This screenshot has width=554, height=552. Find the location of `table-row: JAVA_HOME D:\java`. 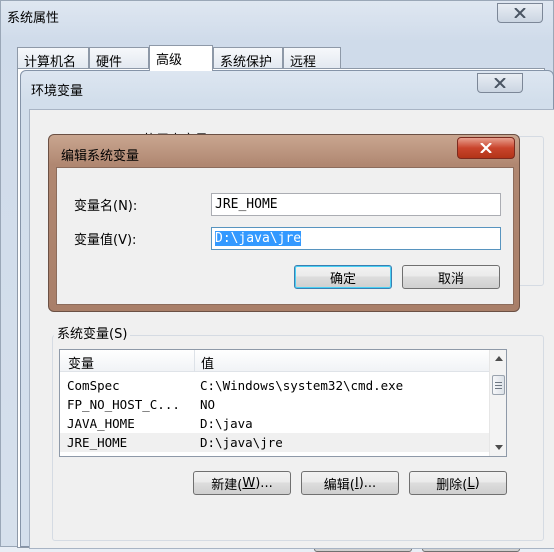

table-row: JAVA_HOME D:\java is located at coordinates (275, 423).